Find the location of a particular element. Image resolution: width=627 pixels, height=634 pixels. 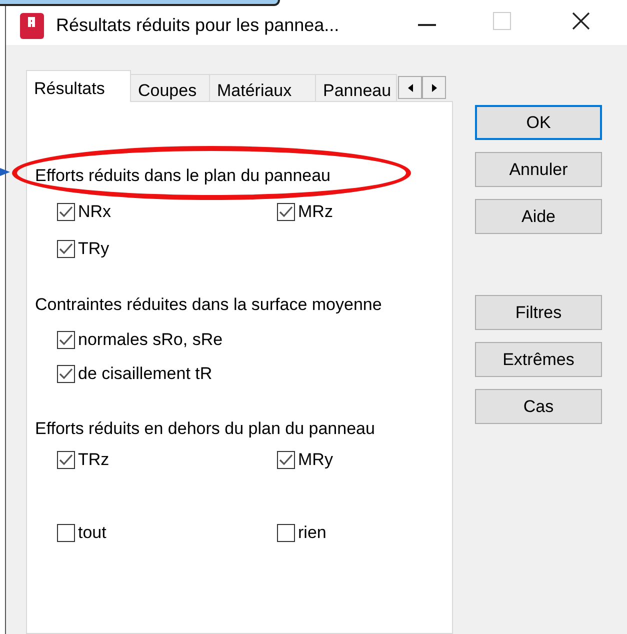

scroll-right-button is located at coordinates (434, 87).